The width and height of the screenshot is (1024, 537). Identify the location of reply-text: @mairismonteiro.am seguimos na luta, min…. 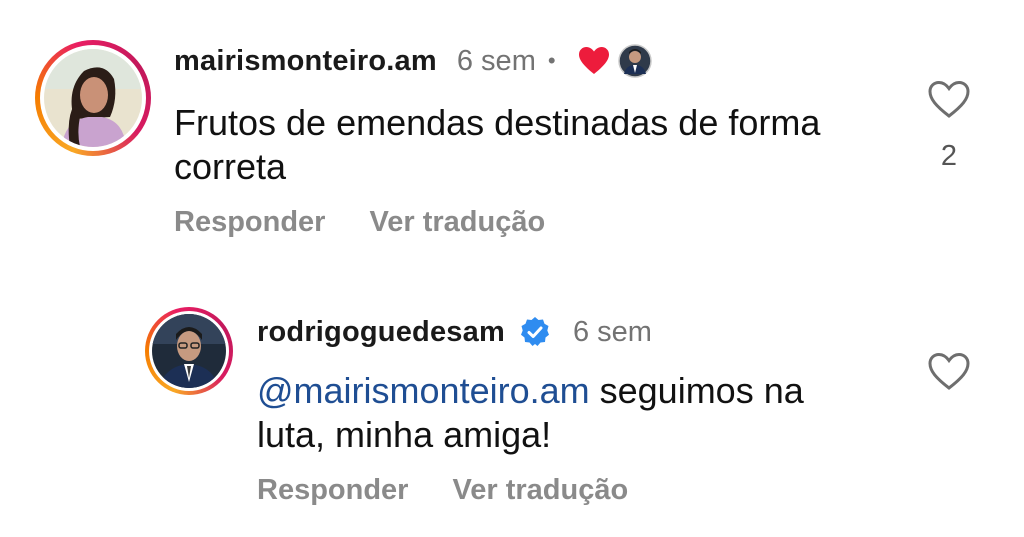
(567, 413).